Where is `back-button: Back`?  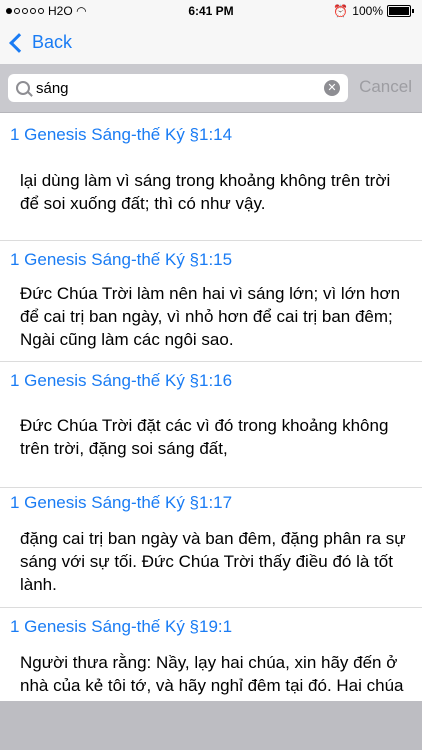 back-button: Back is located at coordinates (41, 42).